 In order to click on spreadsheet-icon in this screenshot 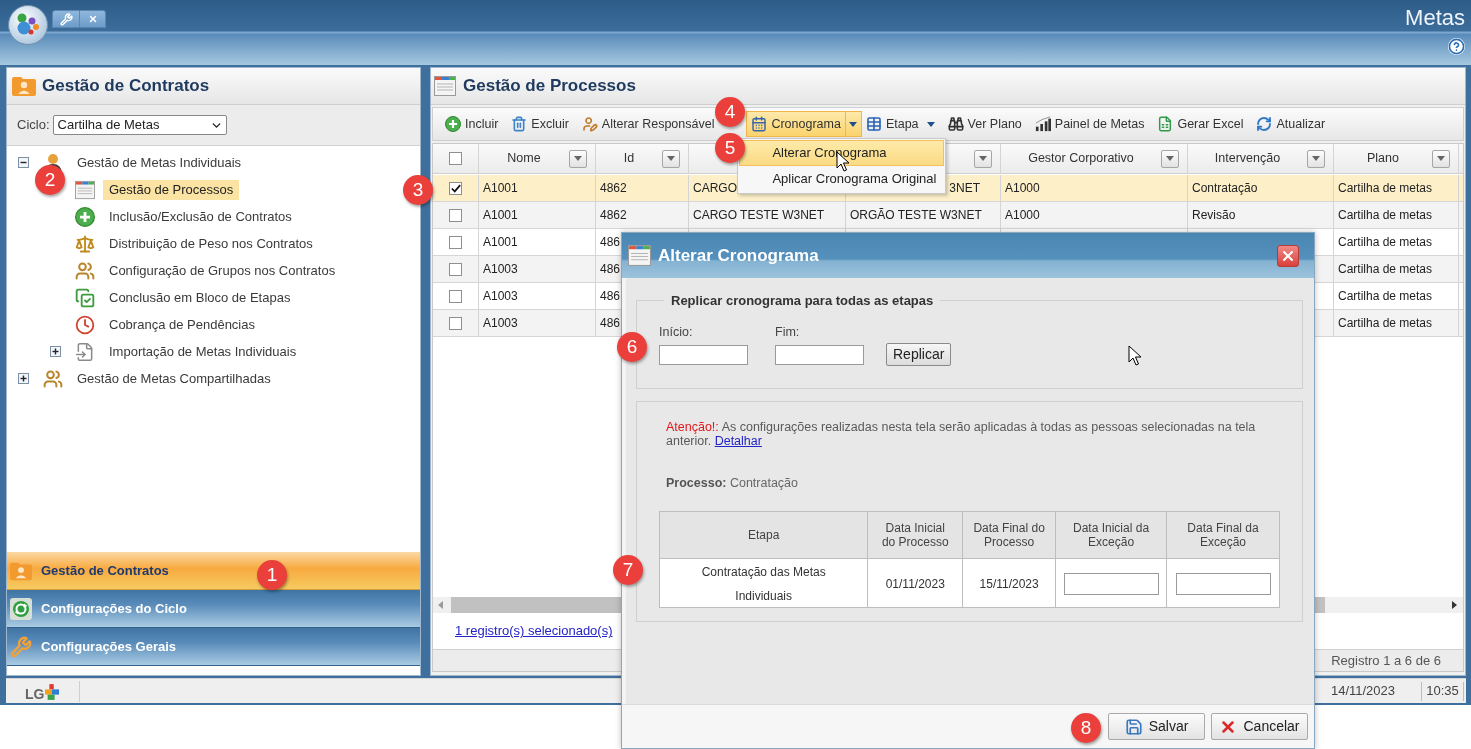, I will do `click(1165, 124)`.